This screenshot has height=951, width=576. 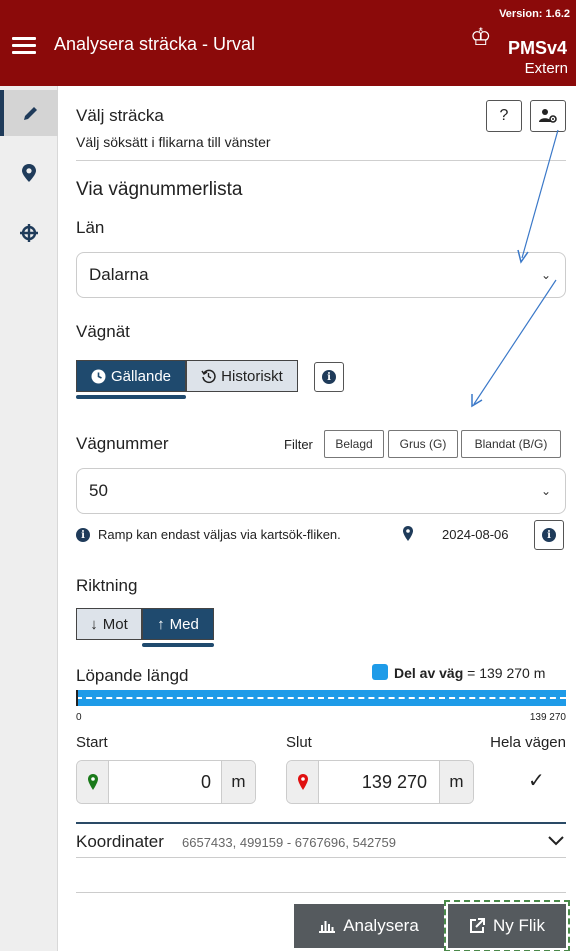 What do you see at coordinates (120, 115) in the screenshot?
I see `panel-heading: Välj sträcka` at bounding box center [120, 115].